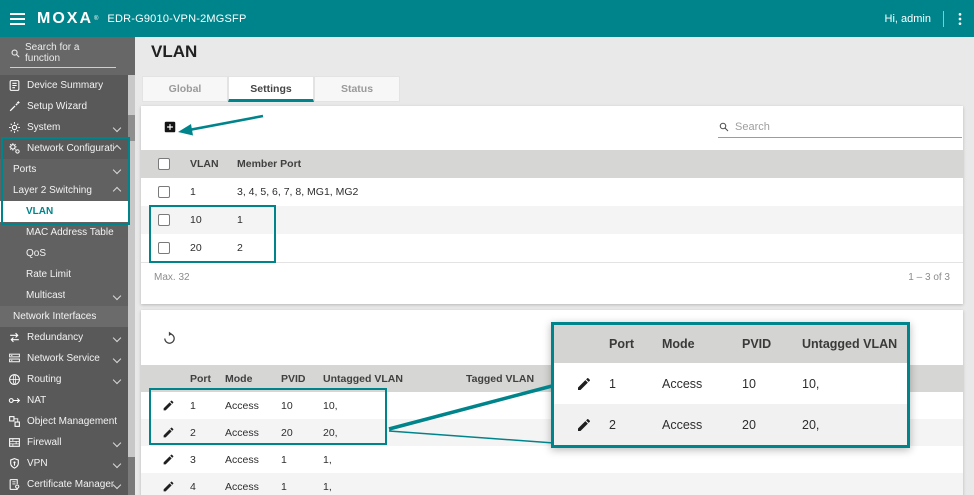 The height and width of the screenshot is (495, 974). What do you see at coordinates (293, 378) in the screenshot?
I see `column-header-pvid: PVID` at bounding box center [293, 378].